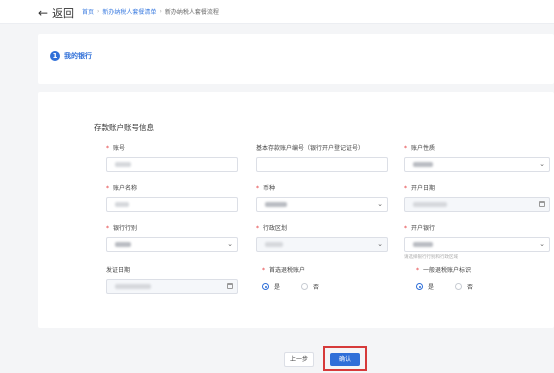 This screenshot has height=373, width=554. I want to click on account-type-label: 账户性质, so click(423, 148).